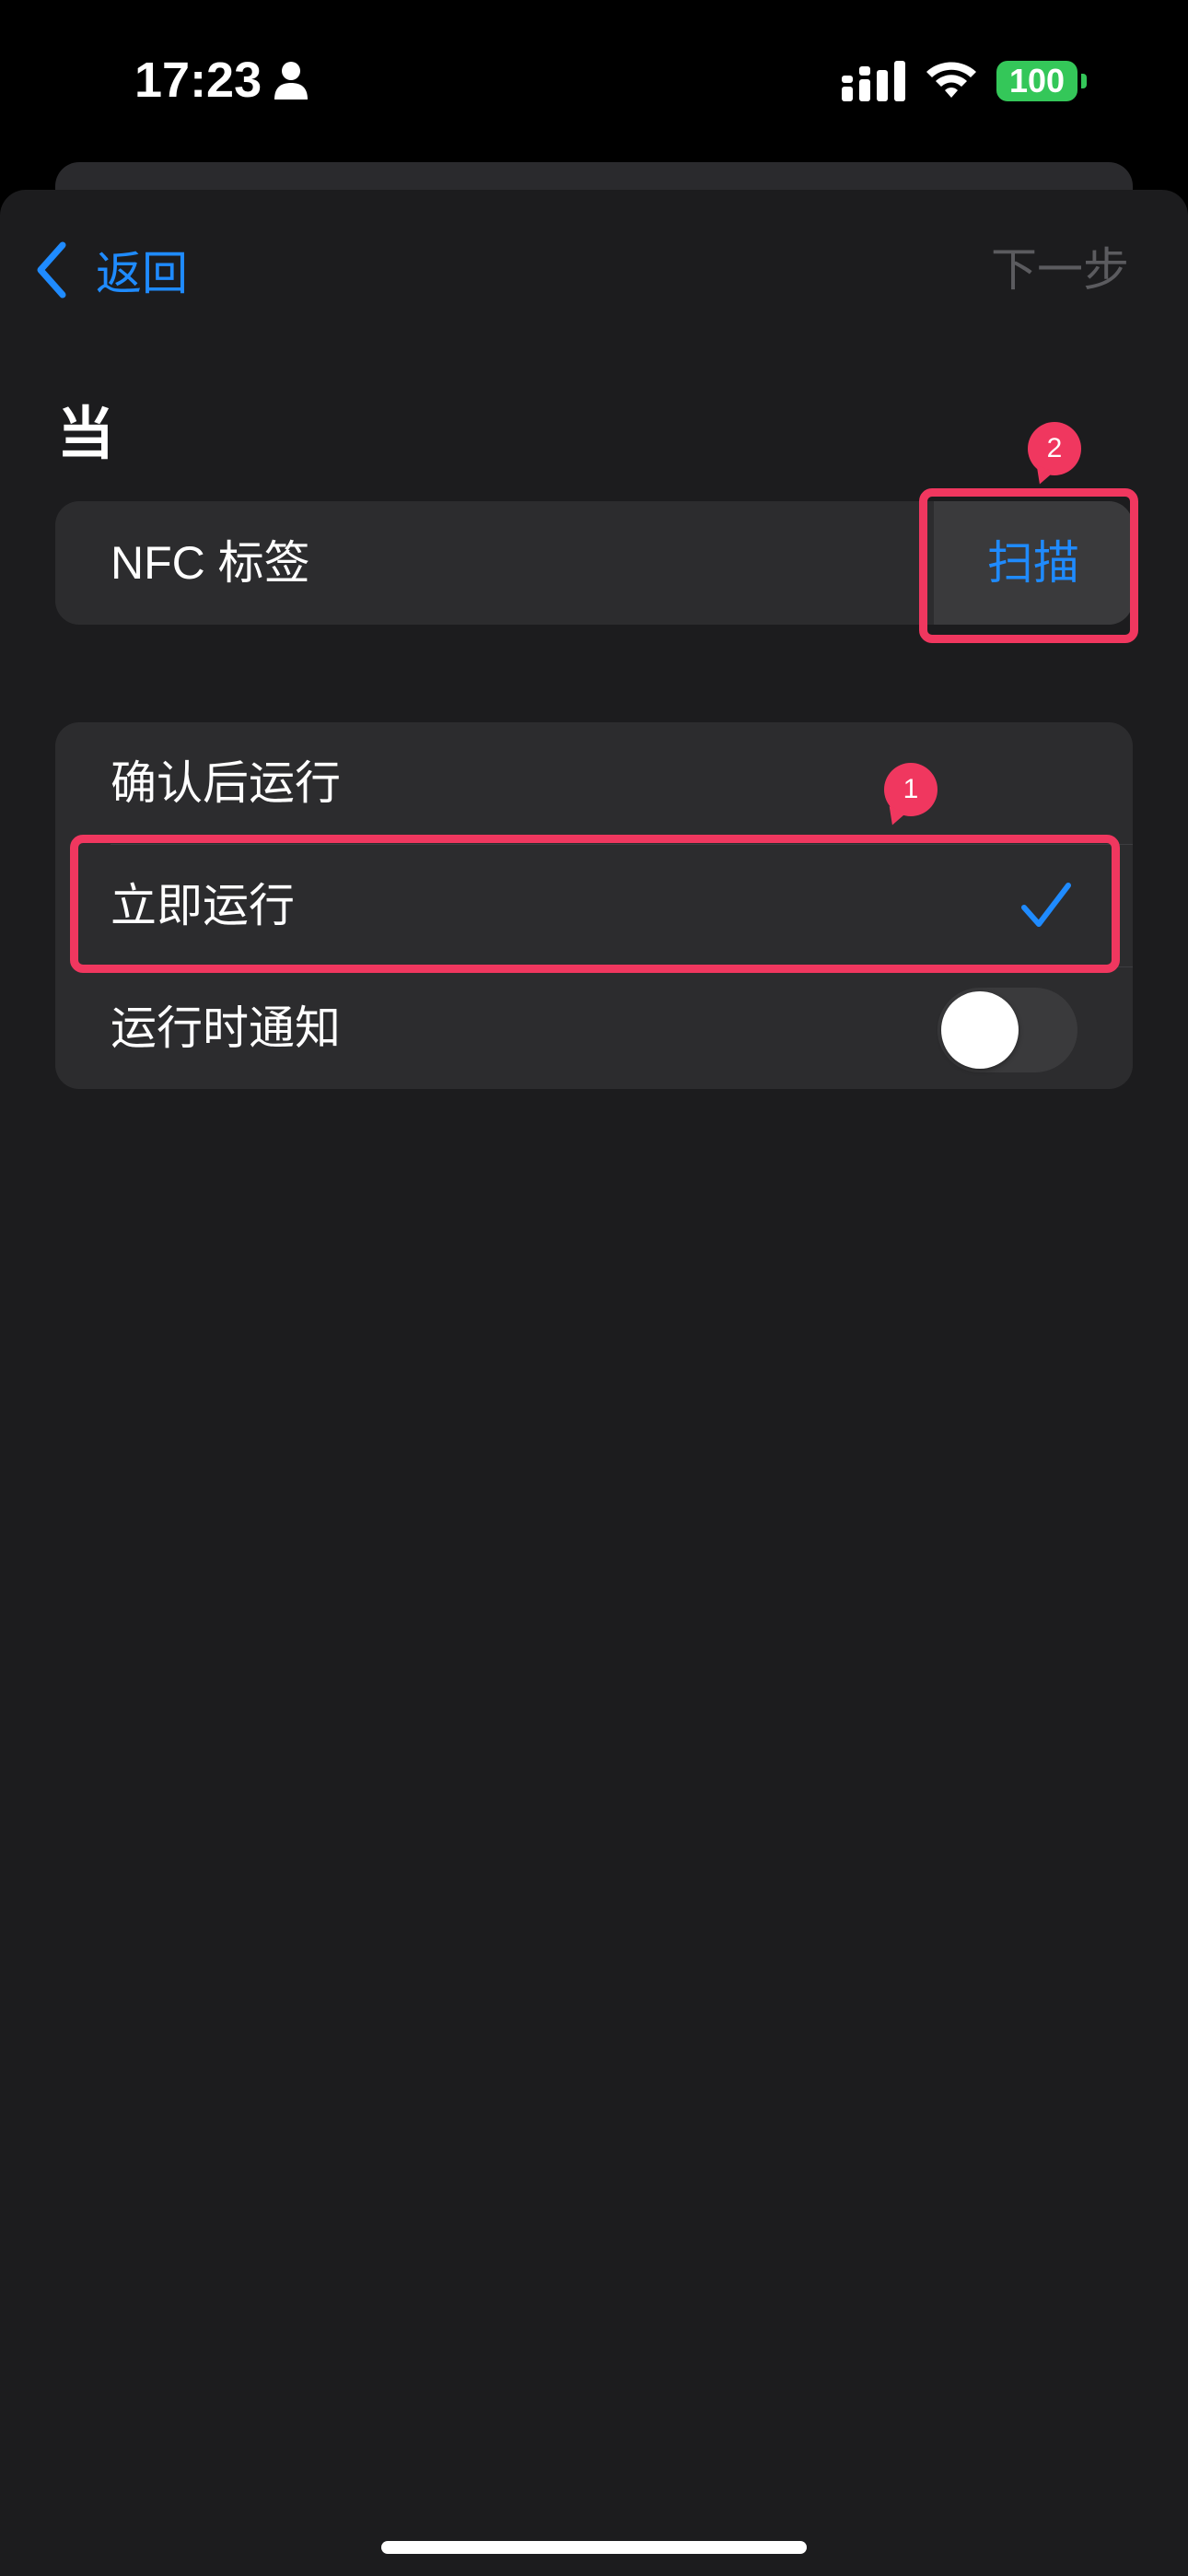 The image size is (1188, 2576). Describe the element at coordinates (873, 81) in the screenshot. I see `cellular-signal-icon` at that location.